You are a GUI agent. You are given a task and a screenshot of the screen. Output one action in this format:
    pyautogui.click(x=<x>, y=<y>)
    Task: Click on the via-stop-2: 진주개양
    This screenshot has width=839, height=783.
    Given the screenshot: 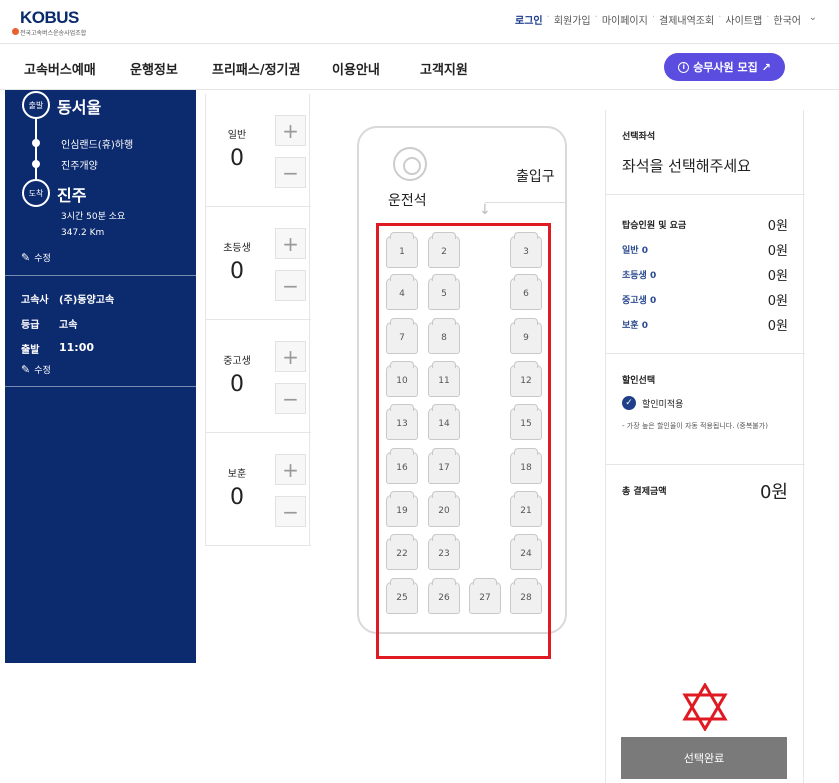 What is the action you would take?
    pyautogui.click(x=79, y=166)
    